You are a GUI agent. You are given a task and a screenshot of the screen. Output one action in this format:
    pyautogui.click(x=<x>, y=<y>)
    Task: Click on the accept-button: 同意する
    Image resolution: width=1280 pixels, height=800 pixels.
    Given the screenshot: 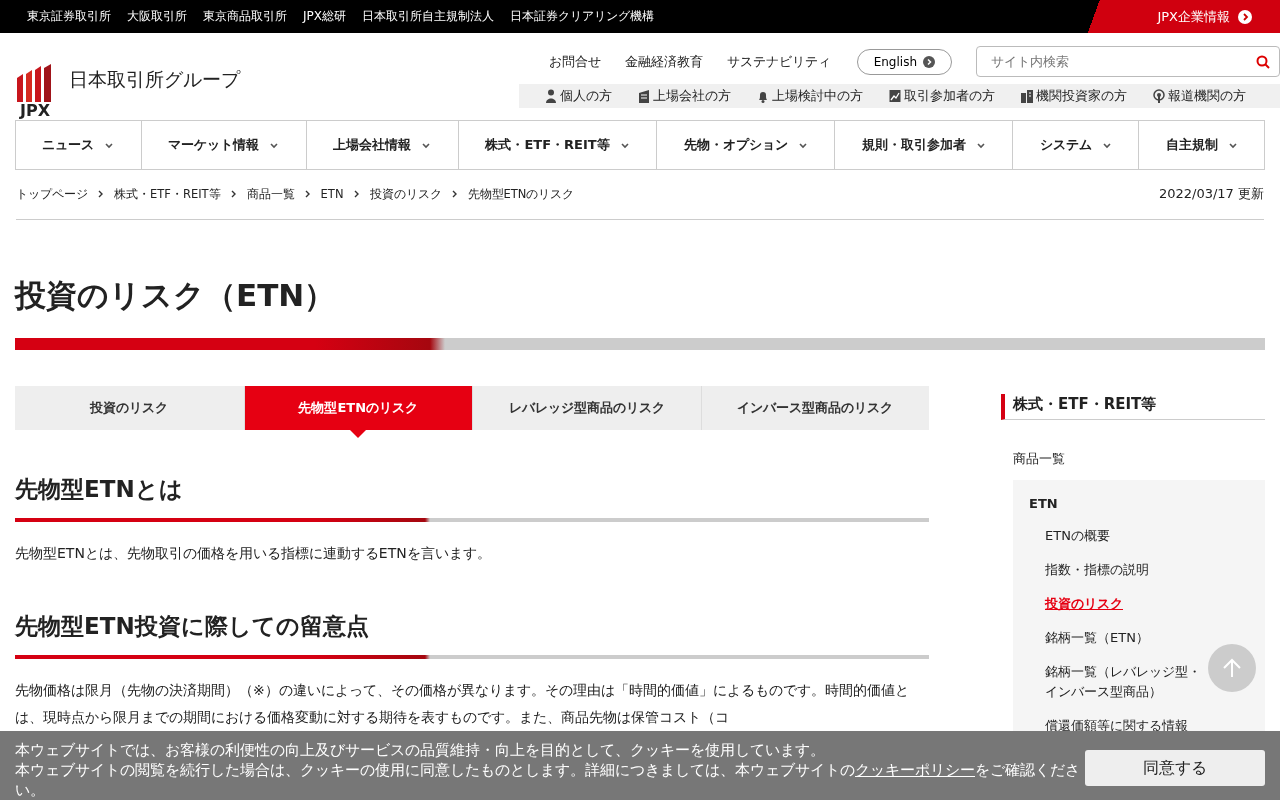 What is the action you would take?
    pyautogui.click(x=1175, y=768)
    